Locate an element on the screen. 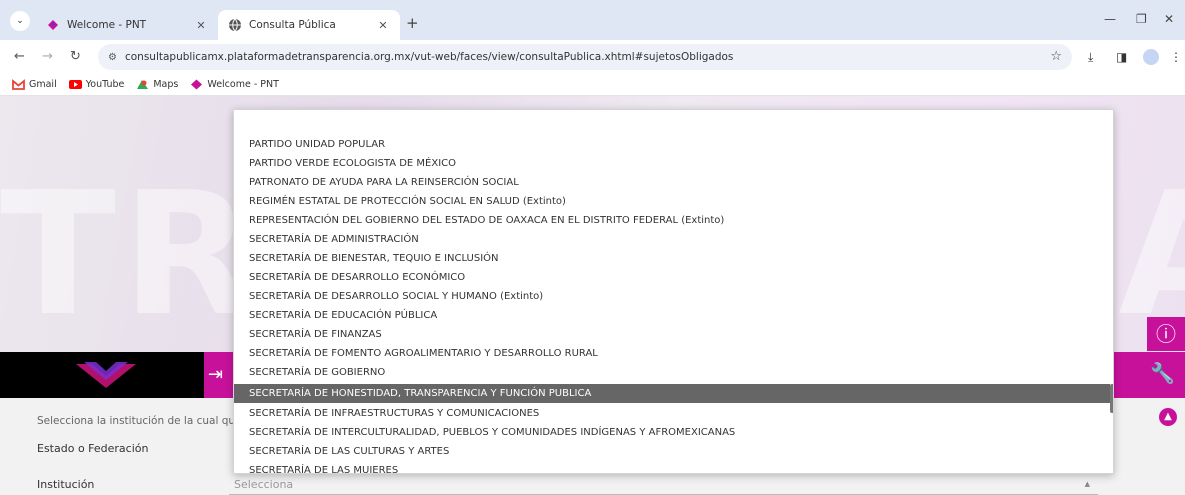 This screenshot has height=495, width=1185. reload-icon: ↻ is located at coordinates (75, 56).